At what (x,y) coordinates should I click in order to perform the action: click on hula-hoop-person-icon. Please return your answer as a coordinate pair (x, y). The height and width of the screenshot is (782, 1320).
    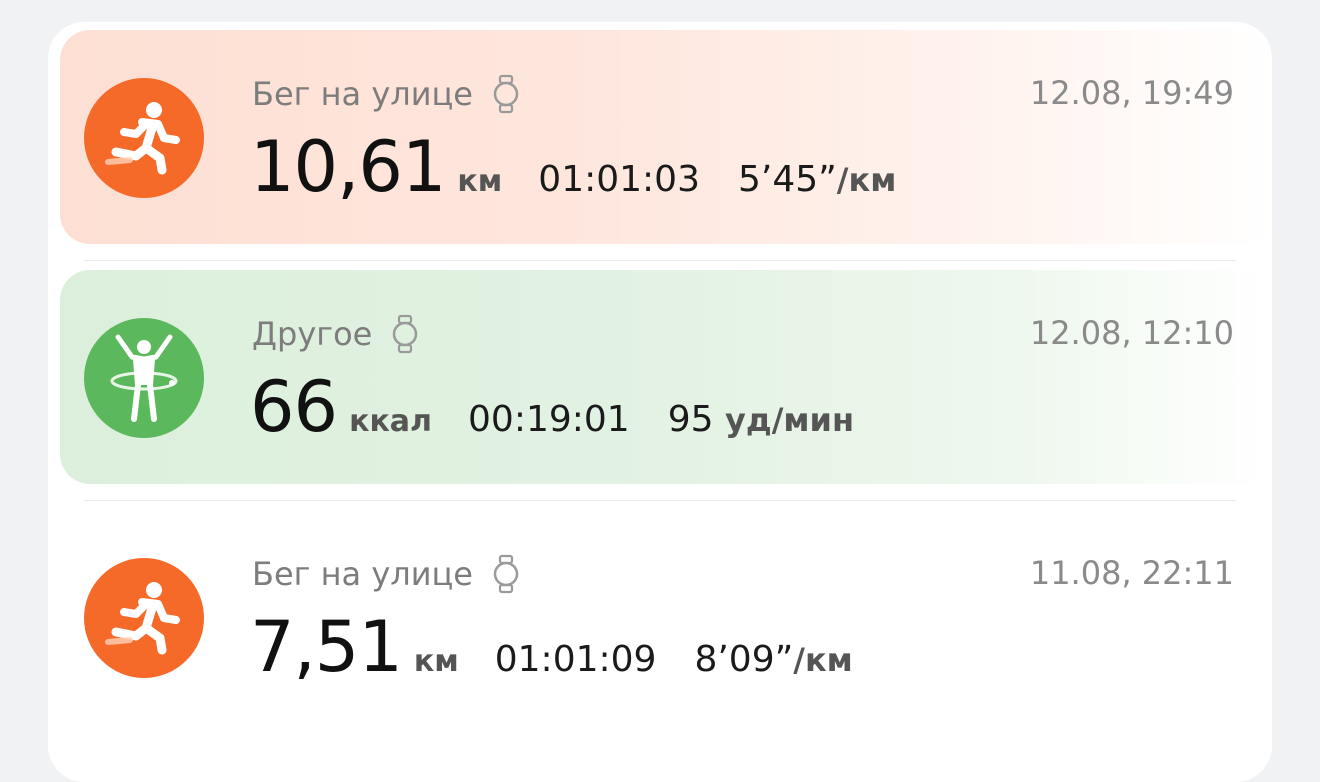
    Looking at the image, I should click on (144, 378).